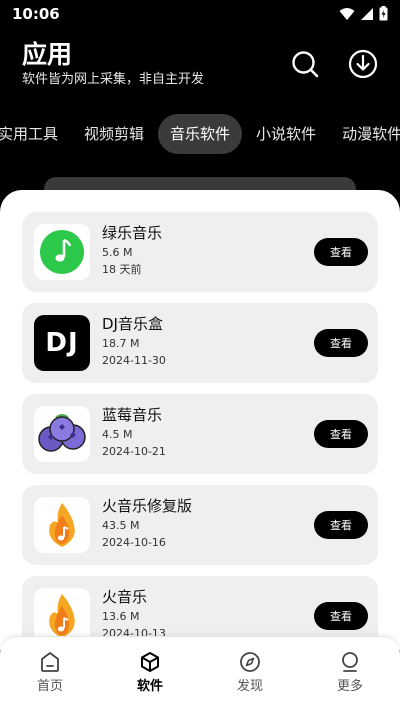 This screenshot has width=400, height=711. I want to click on app-date: 2024-10-16, so click(134, 542).